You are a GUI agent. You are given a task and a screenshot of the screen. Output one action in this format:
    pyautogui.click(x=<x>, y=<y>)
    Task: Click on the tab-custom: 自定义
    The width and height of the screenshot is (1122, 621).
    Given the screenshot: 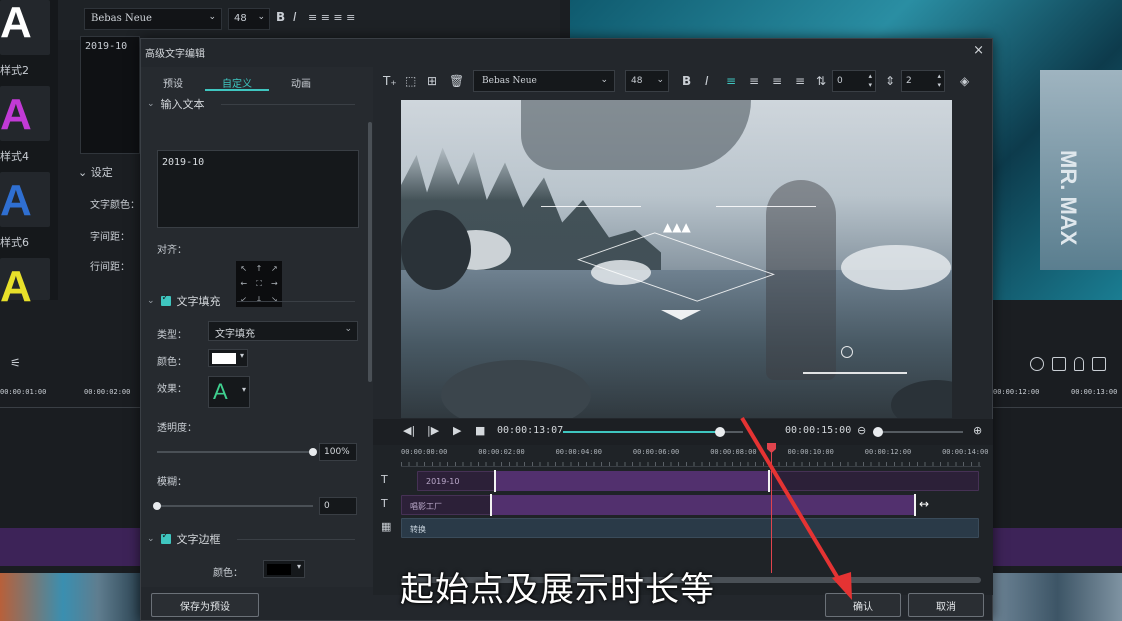 What is the action you would take?
    pyautogui.click(x=237, y=82)
    